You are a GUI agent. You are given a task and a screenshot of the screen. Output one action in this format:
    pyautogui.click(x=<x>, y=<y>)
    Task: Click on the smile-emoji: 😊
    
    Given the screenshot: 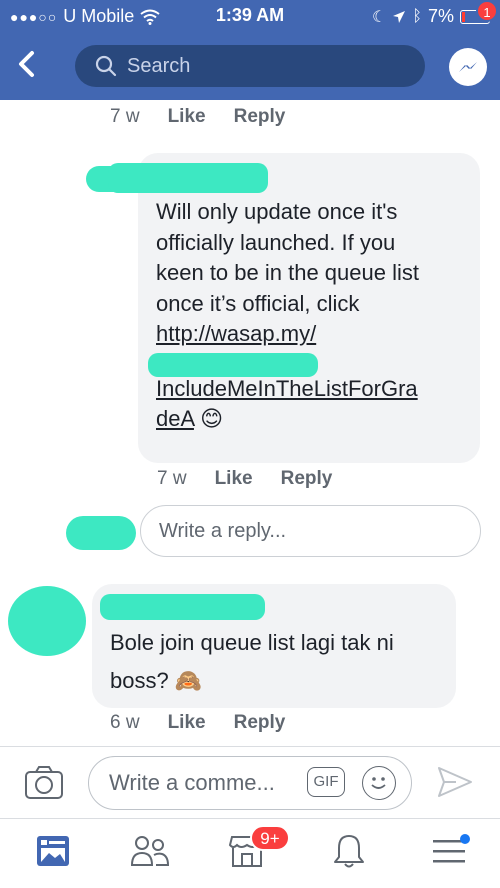 What is the action you would take?
    pyautogui.click(x=211, y=418)
    